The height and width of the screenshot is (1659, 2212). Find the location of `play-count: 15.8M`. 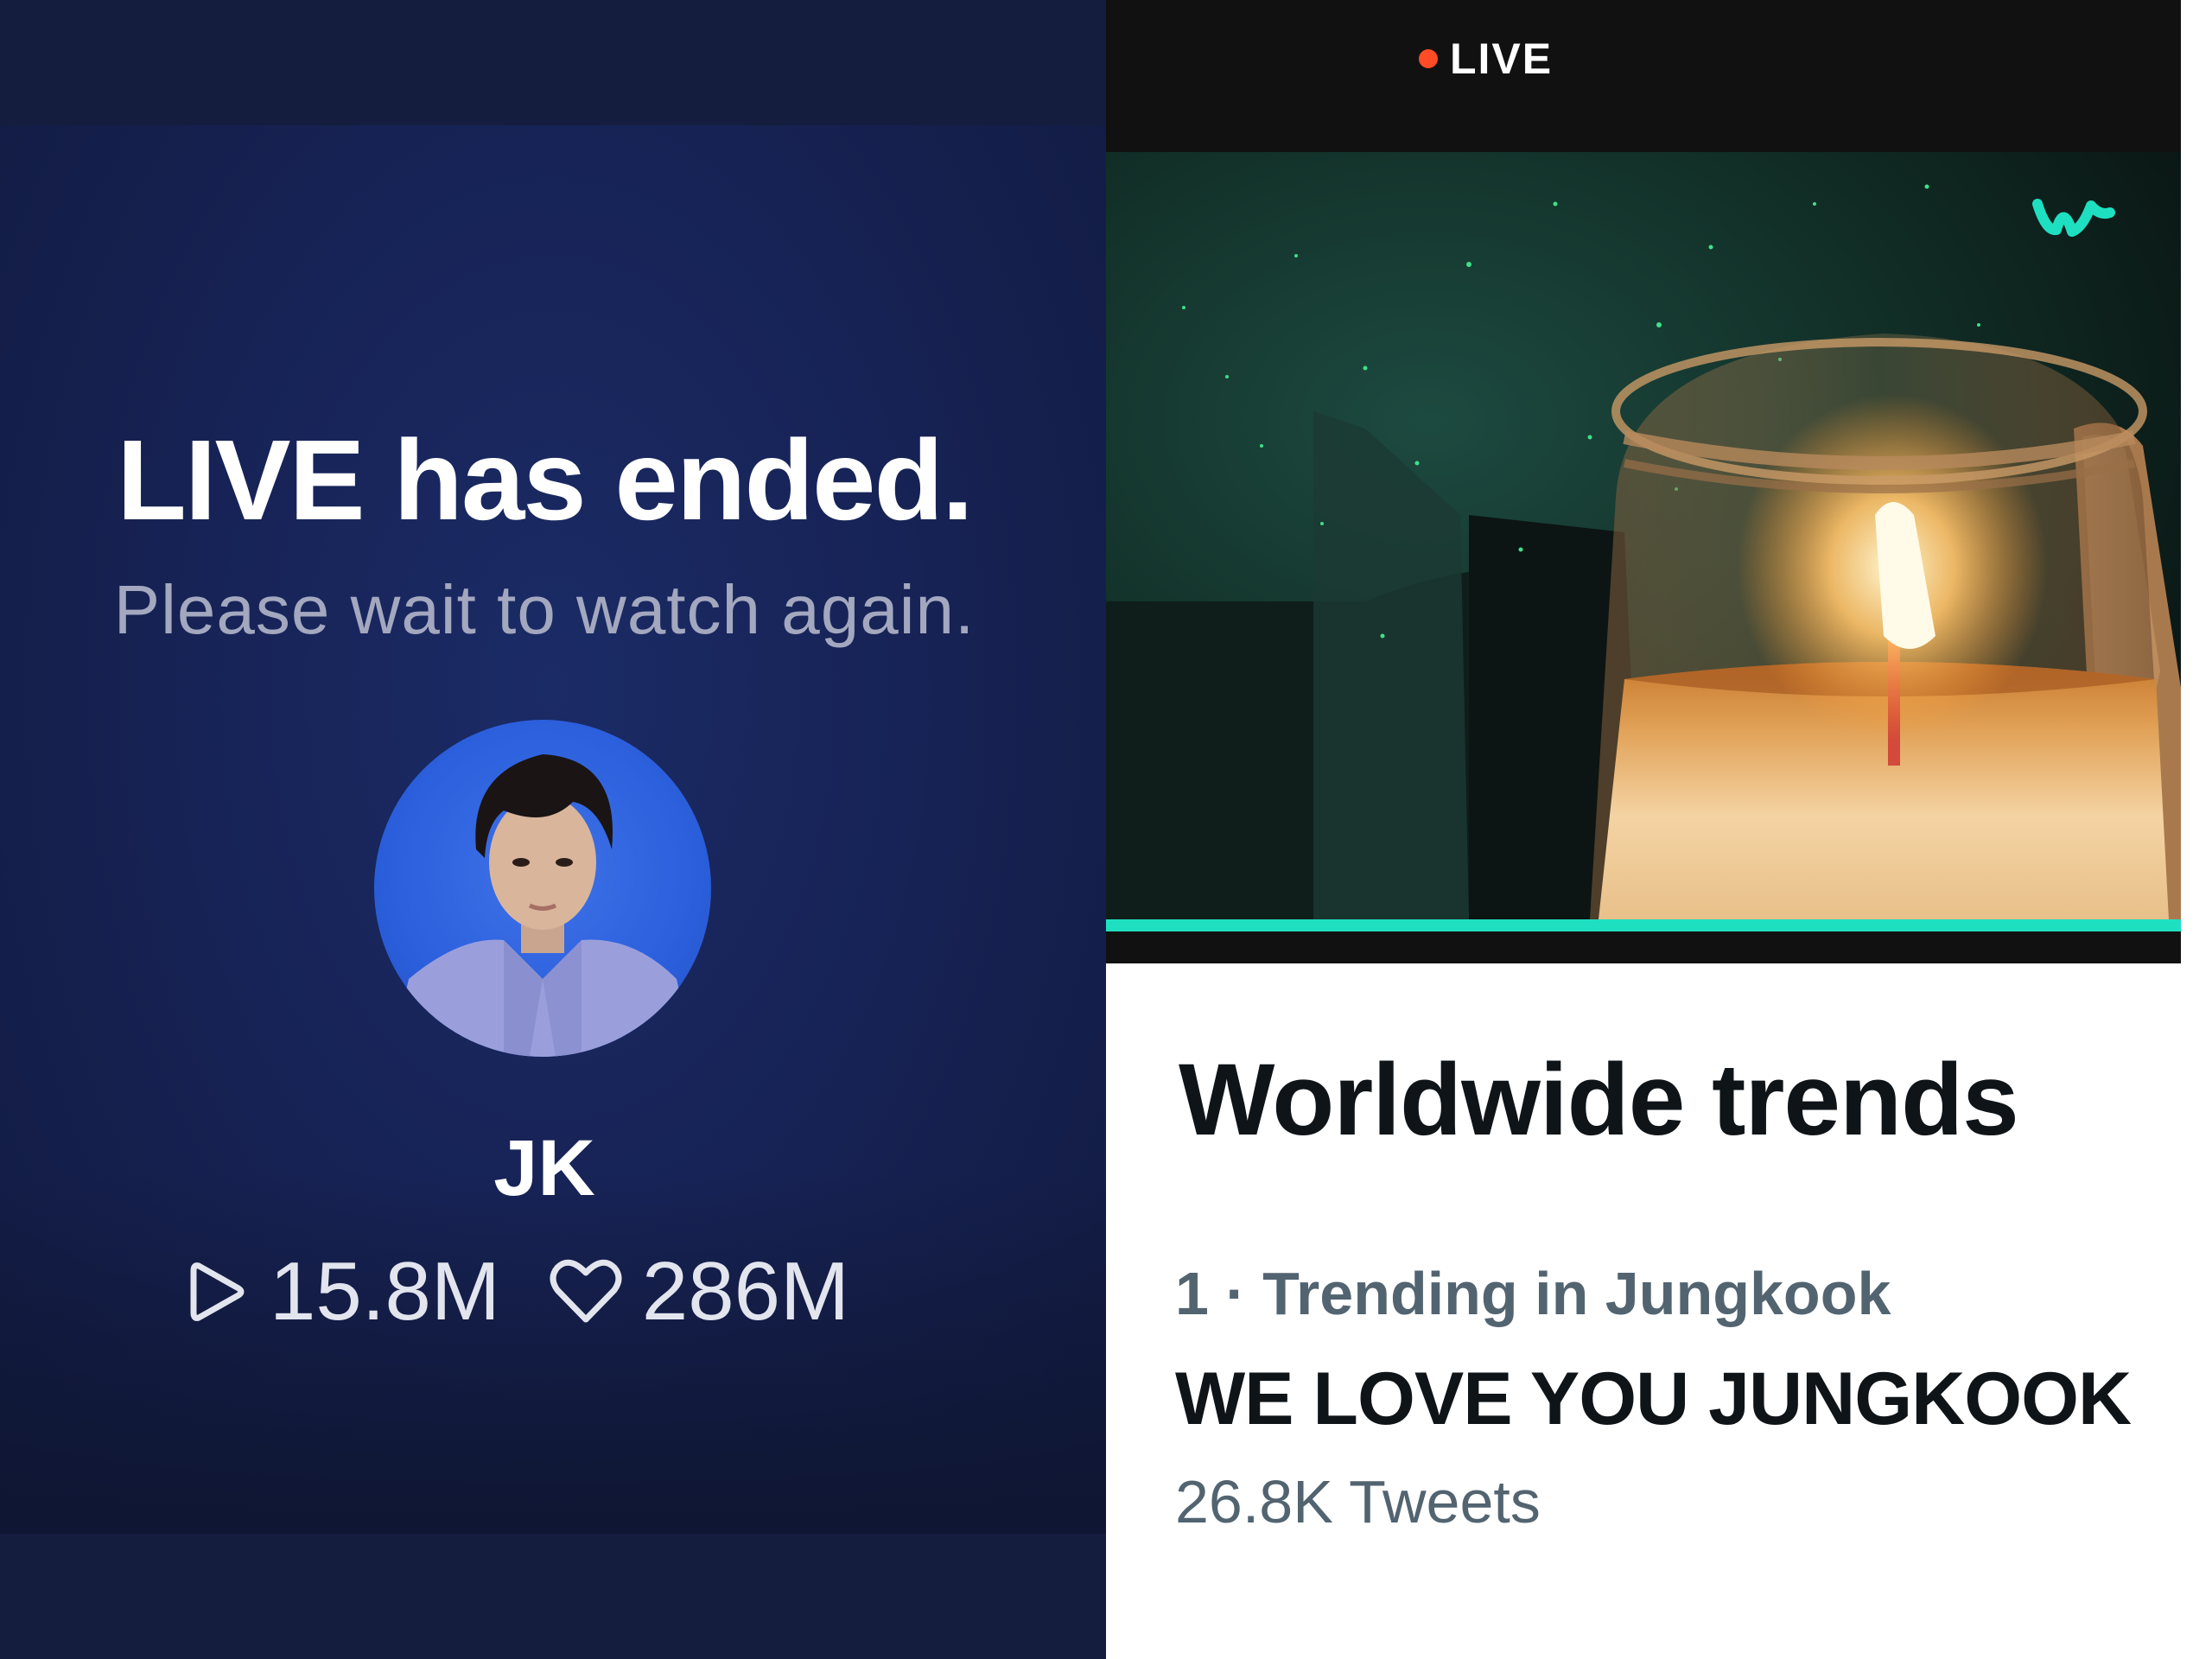

play-count: 15.8M is located at coordinates (340, 1291).